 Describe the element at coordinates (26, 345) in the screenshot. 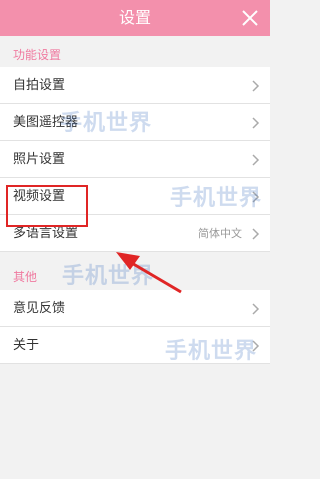

I see `item-label: 关于` at that location.